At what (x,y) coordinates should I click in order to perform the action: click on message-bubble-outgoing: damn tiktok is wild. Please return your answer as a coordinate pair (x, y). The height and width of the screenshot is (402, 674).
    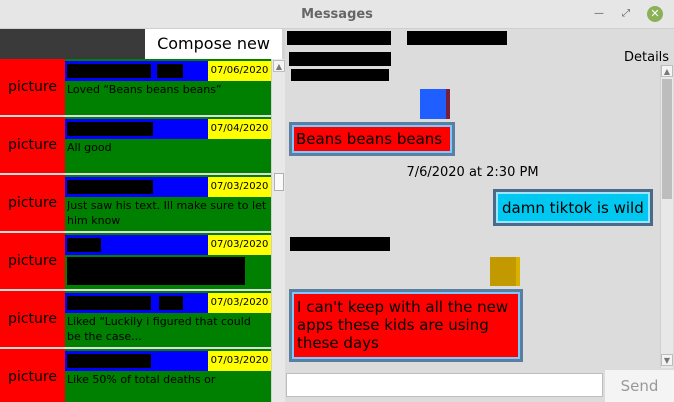
    Looking at the image, I should click on (573, 207).